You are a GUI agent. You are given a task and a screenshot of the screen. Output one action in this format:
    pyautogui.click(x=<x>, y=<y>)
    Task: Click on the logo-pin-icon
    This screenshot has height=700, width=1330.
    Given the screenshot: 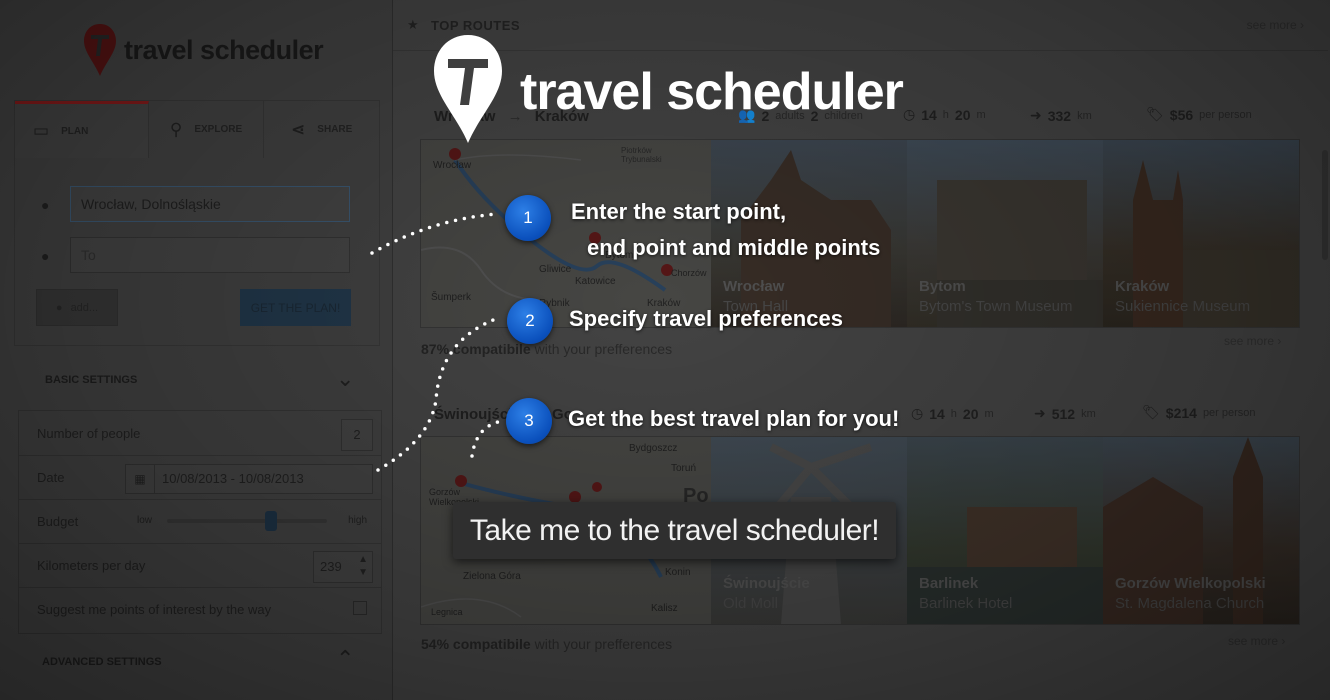 What is the action you would take?
    pyautogui.click(x=468, y=89)
    